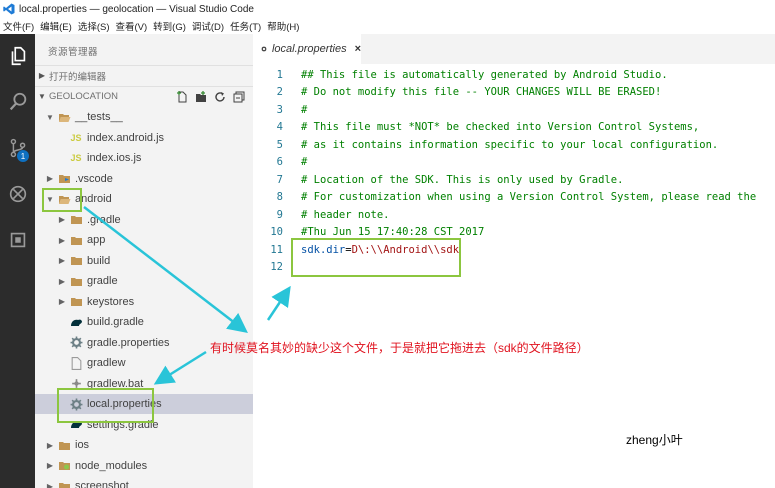  Describe the element at coordinates (279, 144) in the screenshot. I see `line-number: 5` at that location.